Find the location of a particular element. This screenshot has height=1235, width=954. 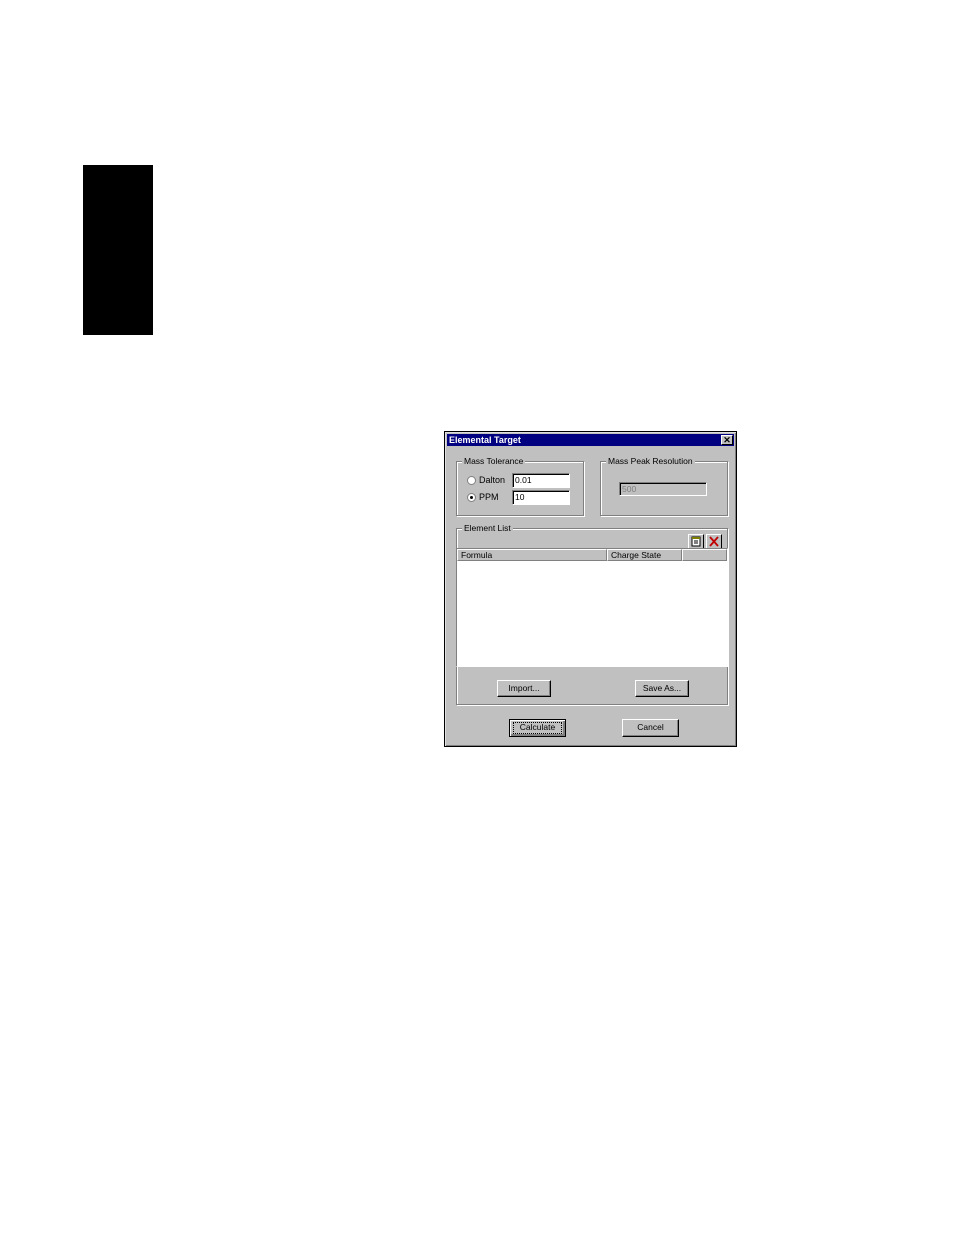

table-header: Formula Charge State is located at coordinates (592, 555).